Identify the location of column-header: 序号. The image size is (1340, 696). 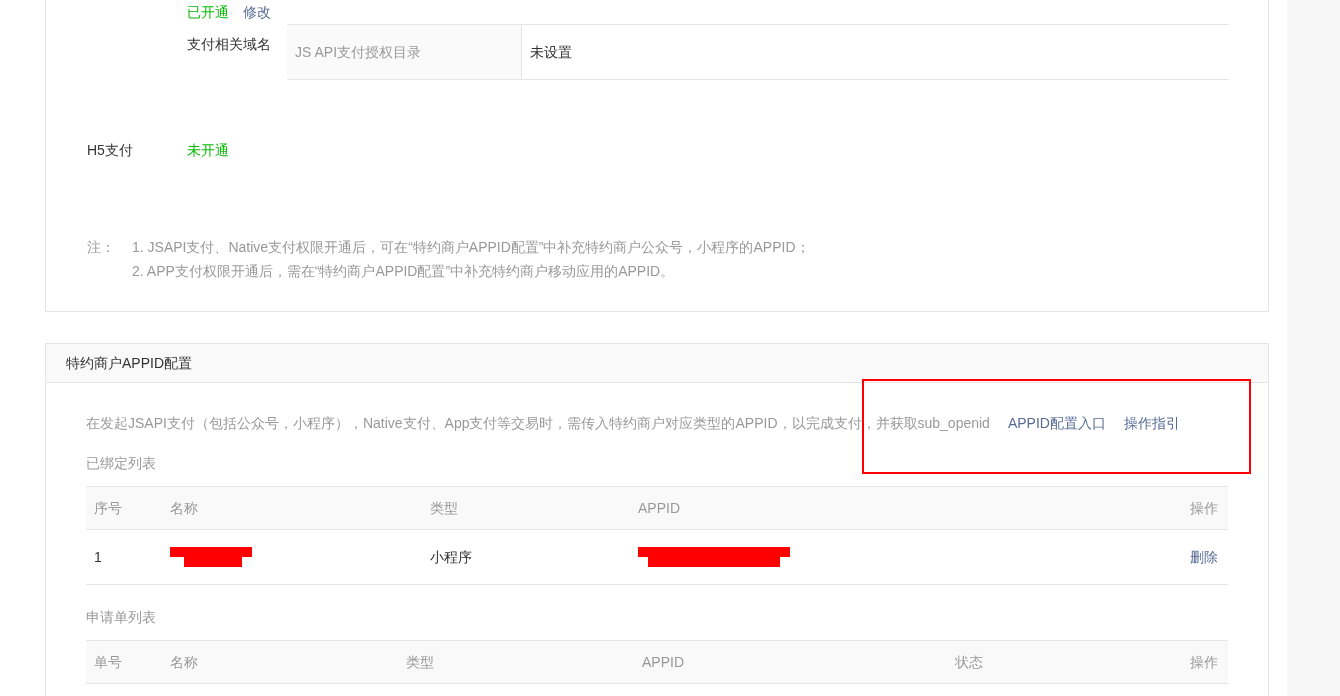
(108, 508).